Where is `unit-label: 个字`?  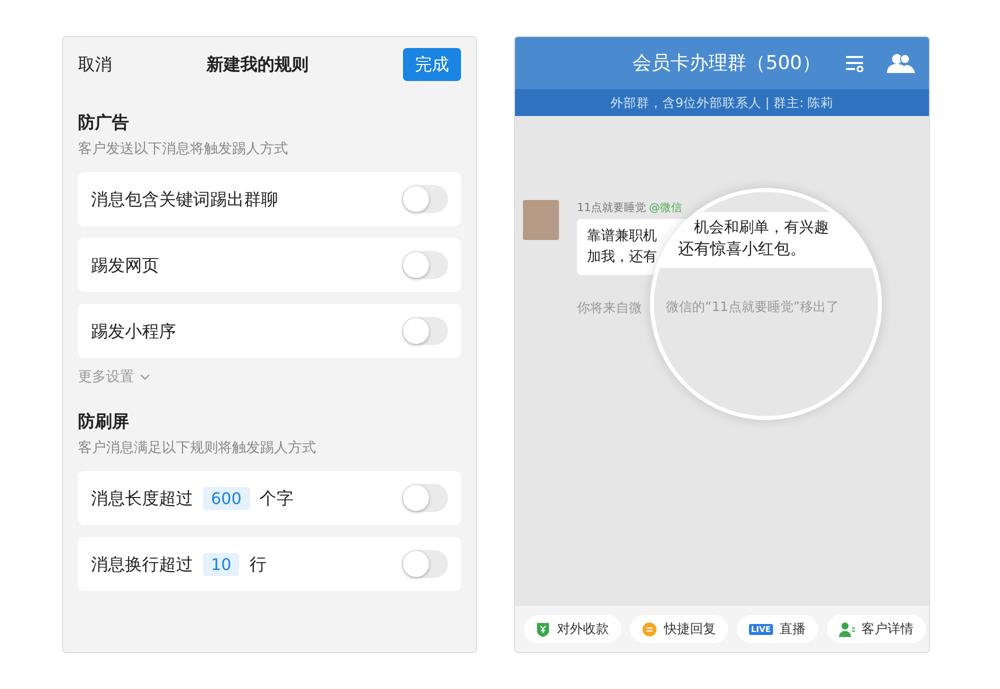 unit-label: 个字 is located at coordinates (277, 499).